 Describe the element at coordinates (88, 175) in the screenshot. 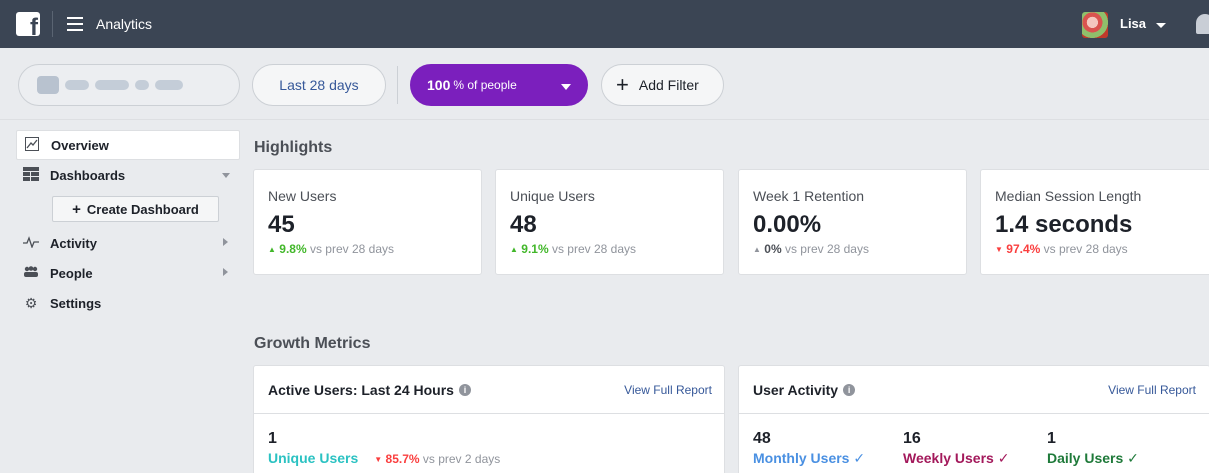

I see `sidebar-item-label: Dashboards` at that location.